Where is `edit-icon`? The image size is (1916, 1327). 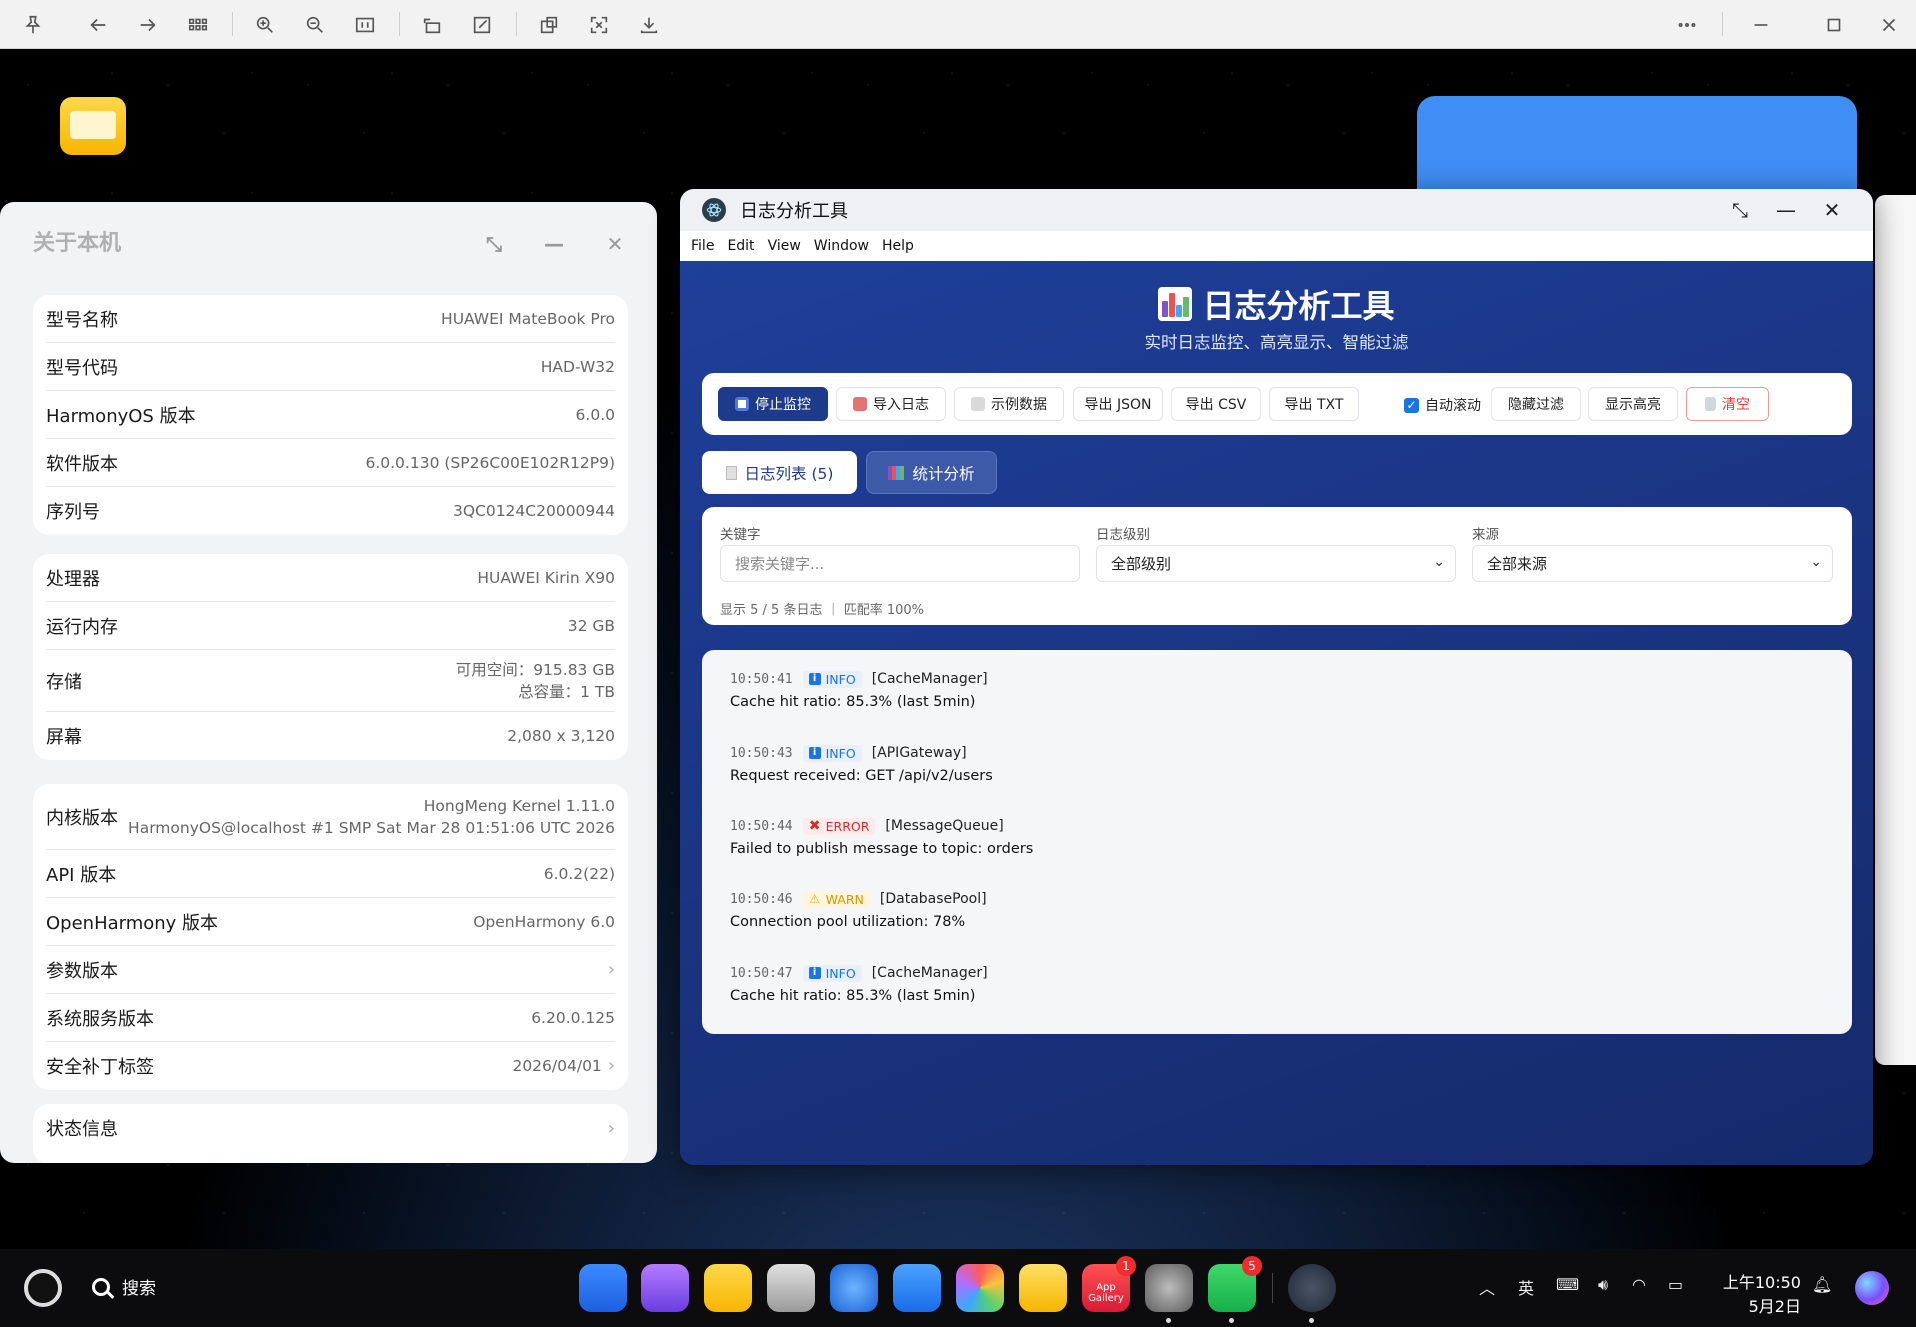
edit-icon is located at coordinates (482, 25).